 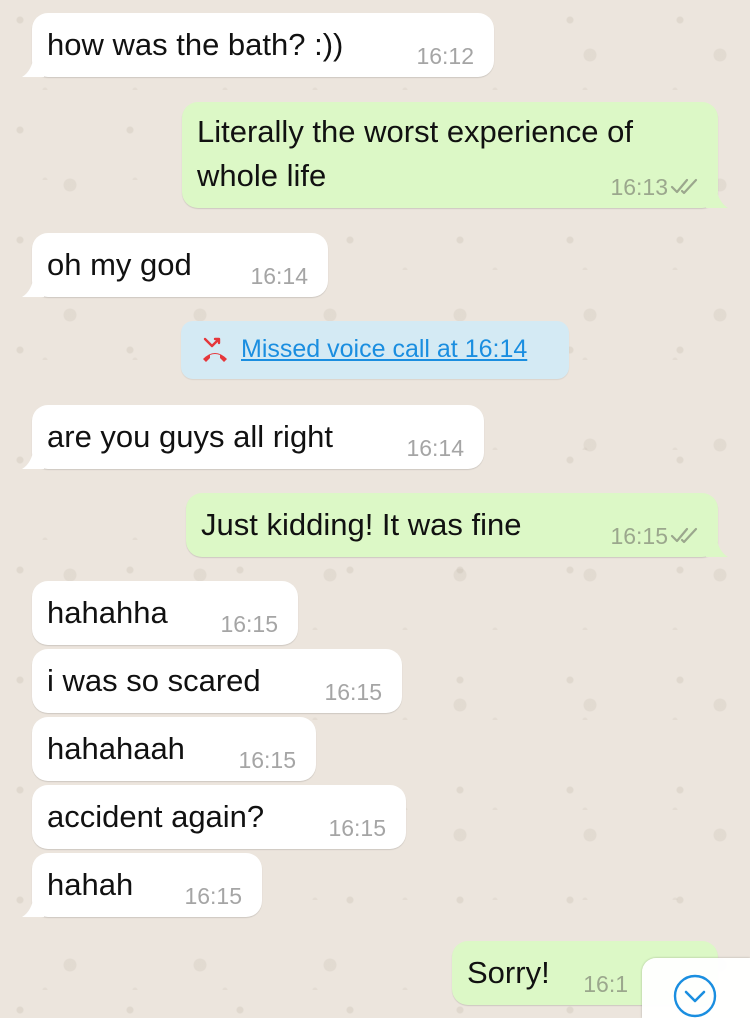 I want to click on scroll-to-bottom-button, so click(x=696, y=988).